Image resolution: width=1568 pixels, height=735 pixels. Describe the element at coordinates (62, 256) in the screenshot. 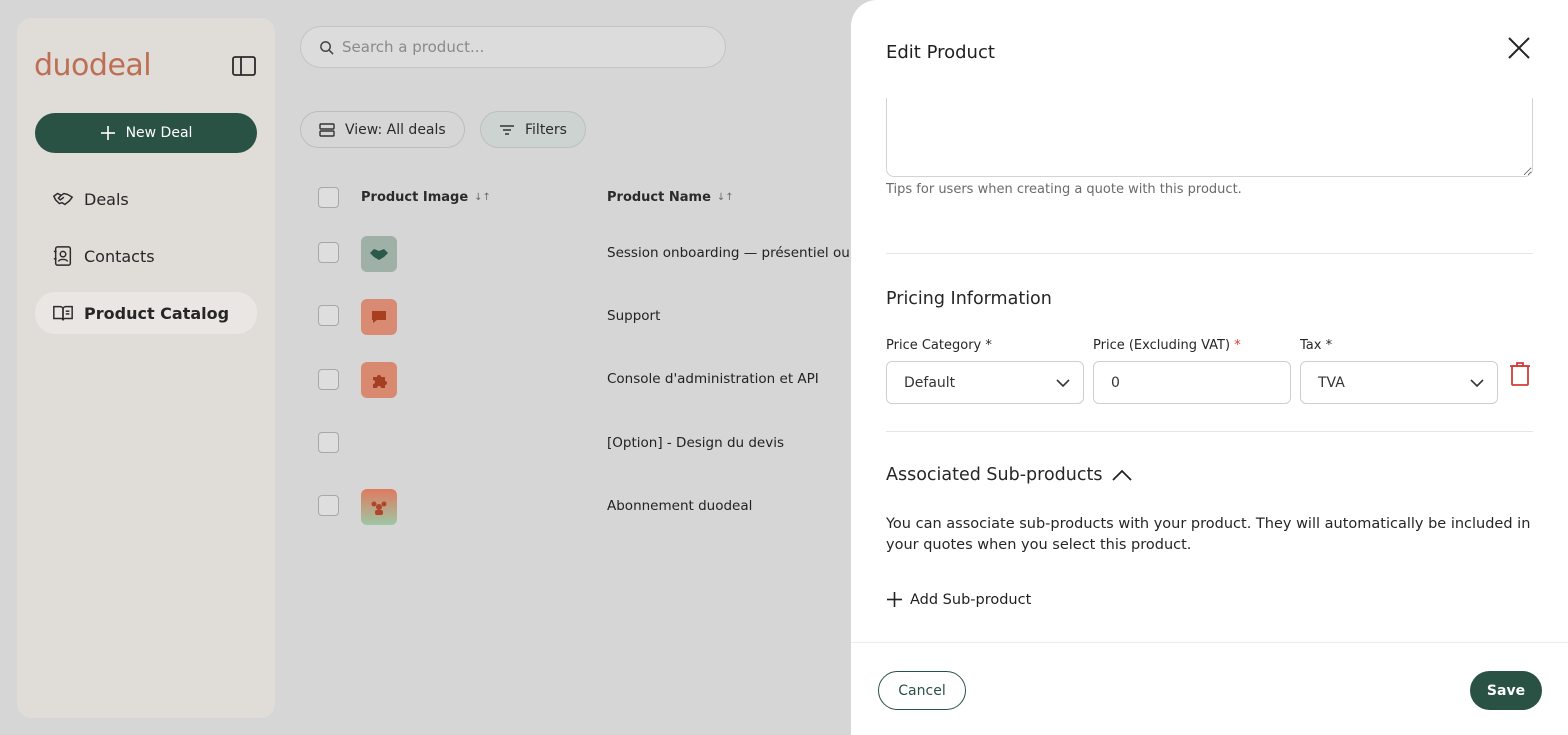

I see `contact-card-icon` at that location.